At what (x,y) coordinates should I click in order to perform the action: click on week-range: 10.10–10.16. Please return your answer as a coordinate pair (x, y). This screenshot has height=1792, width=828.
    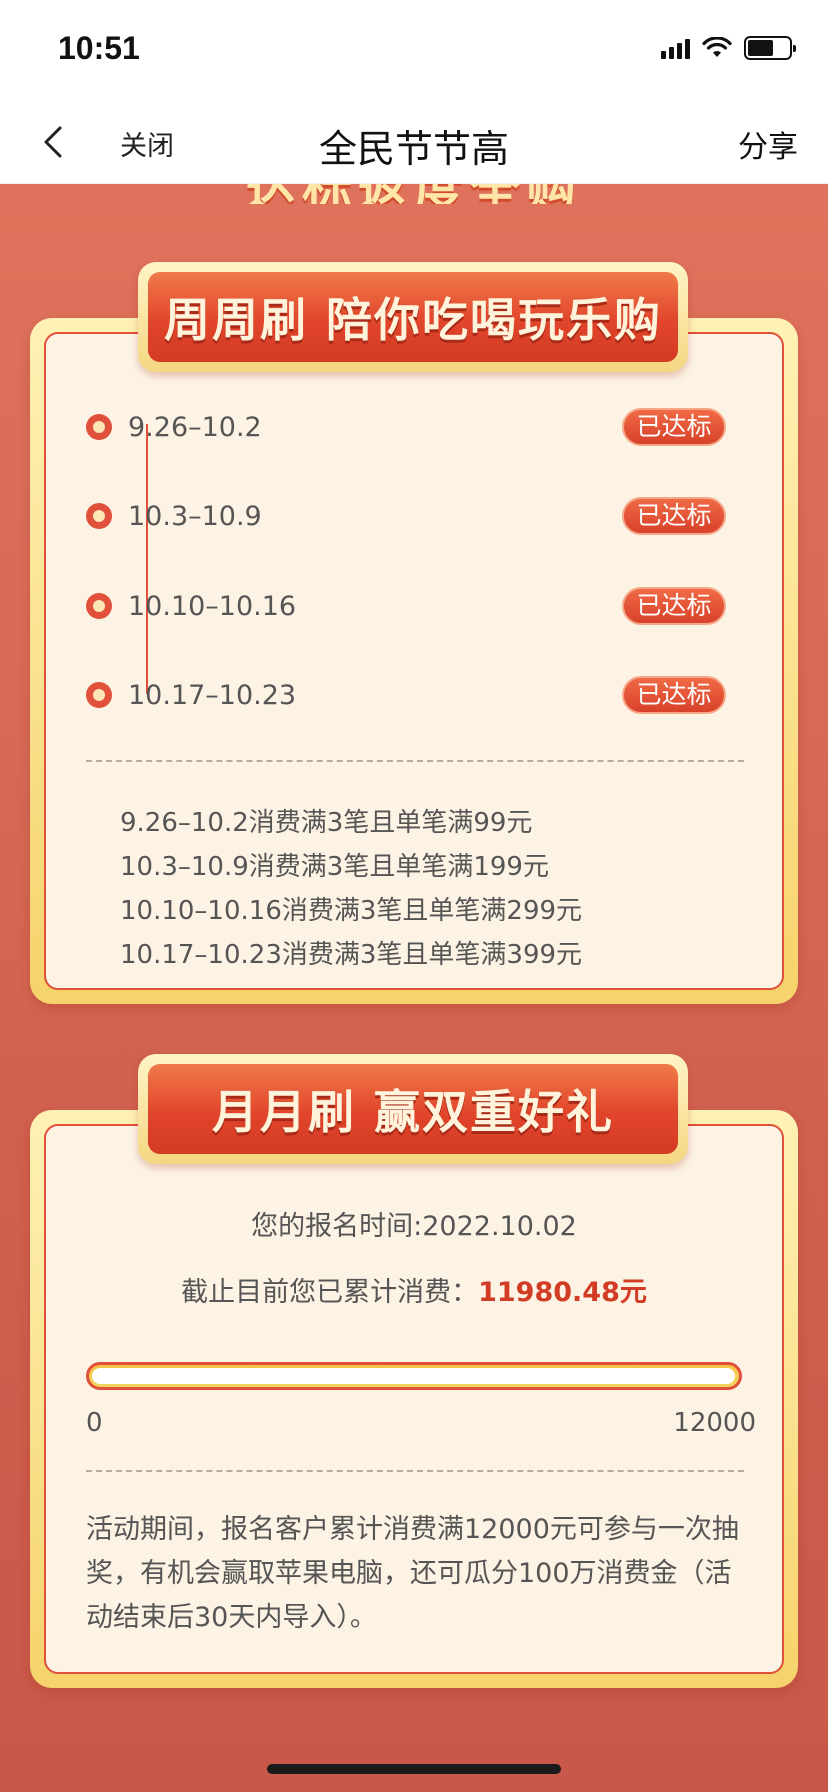
    Looking at the image, I should click on (212, 606).